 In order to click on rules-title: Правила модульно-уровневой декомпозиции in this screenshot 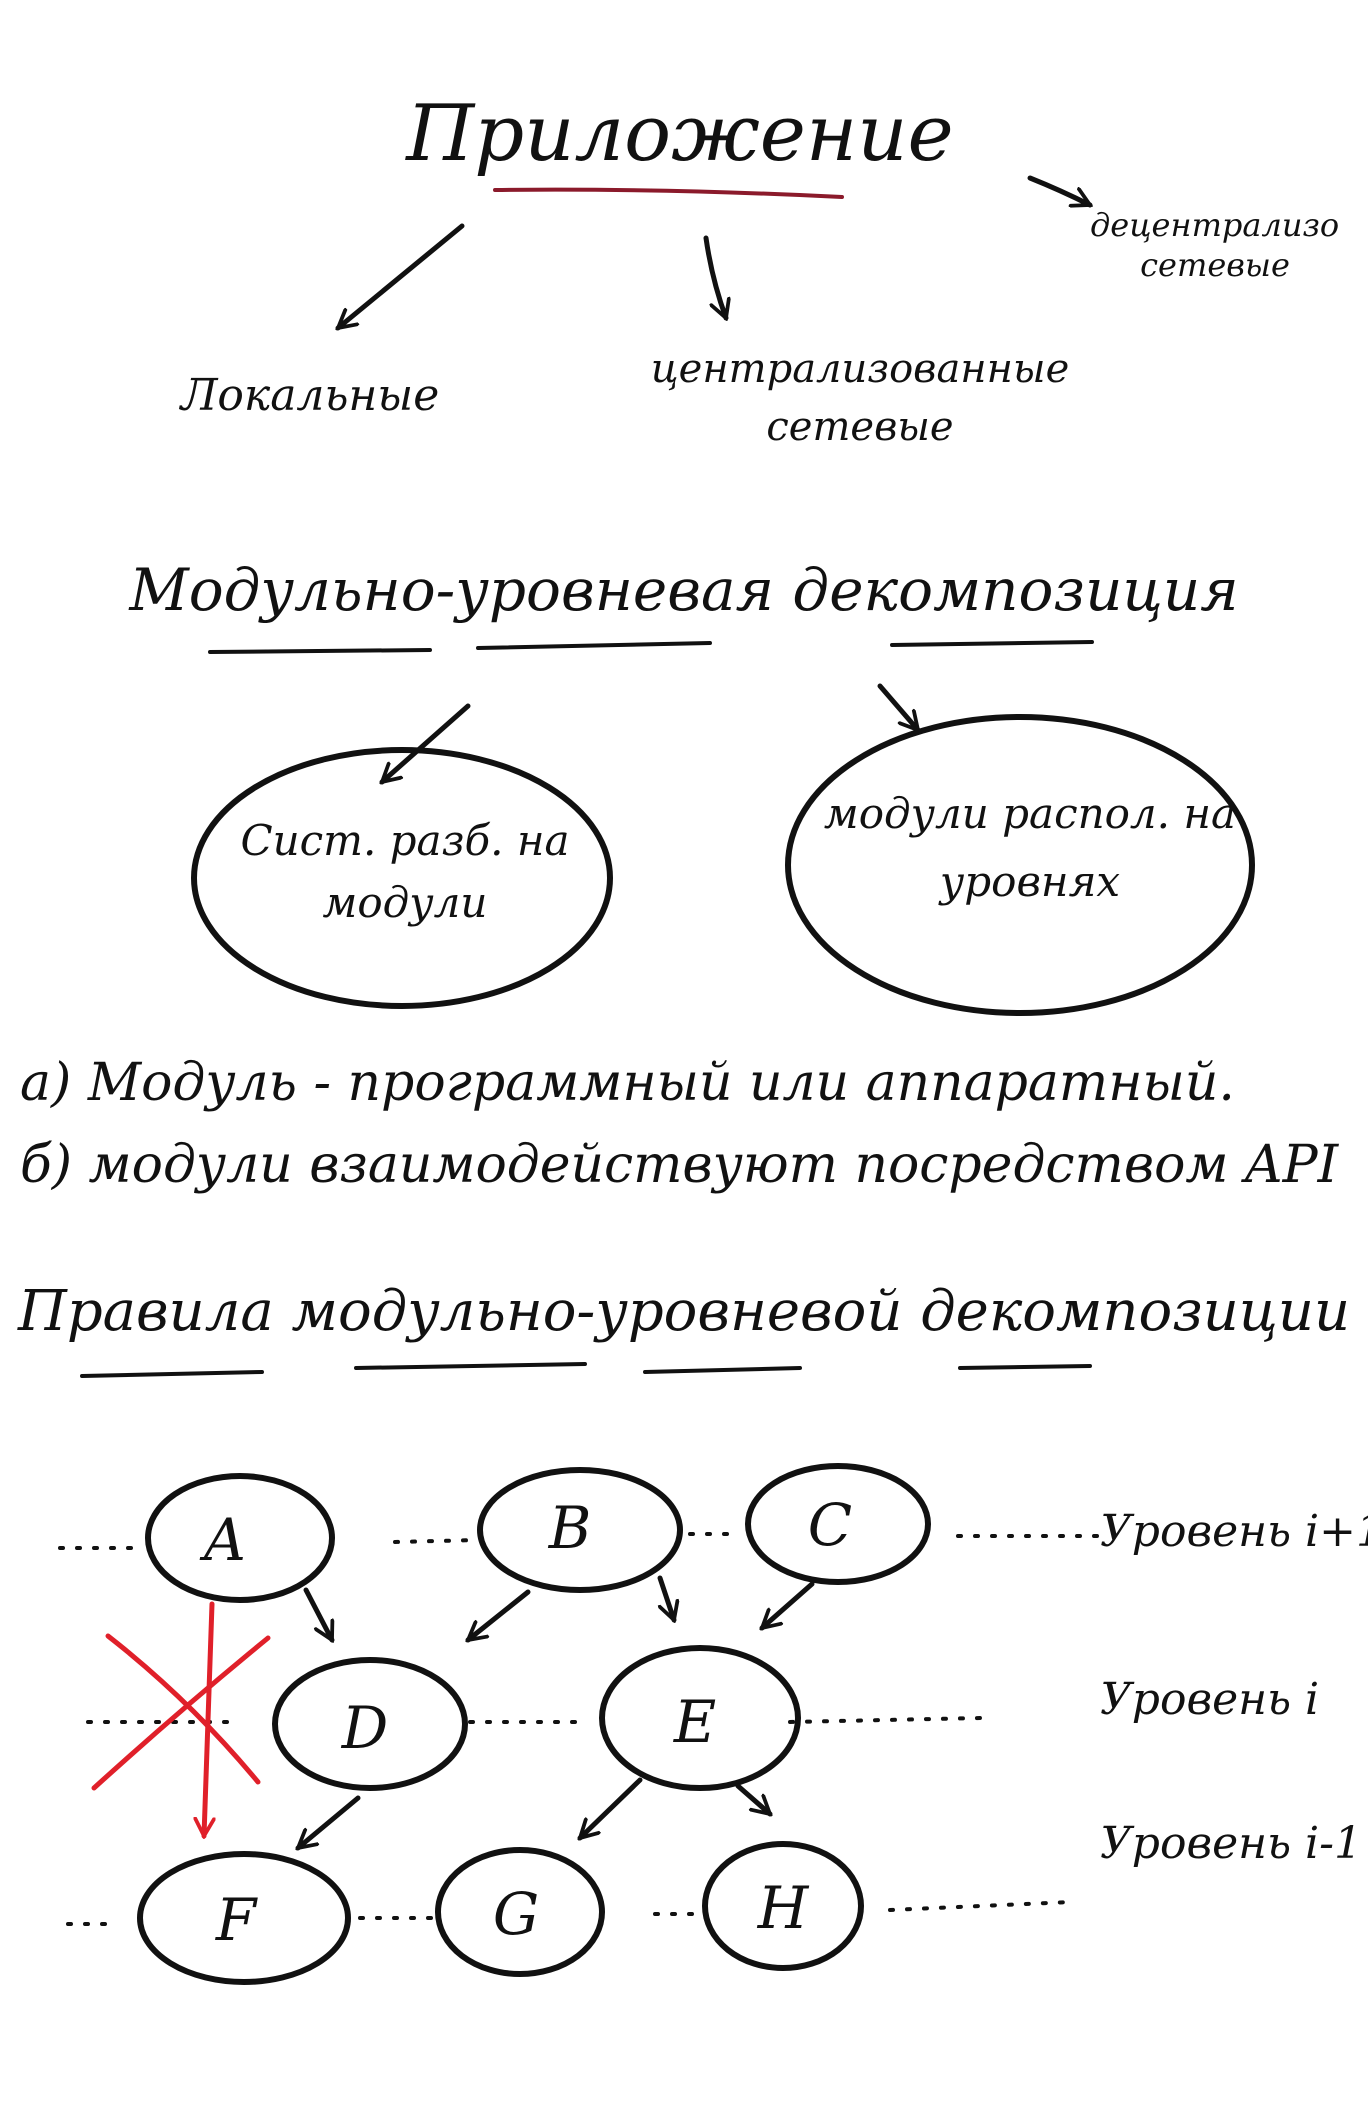, I will do `click(683, 1311)`.